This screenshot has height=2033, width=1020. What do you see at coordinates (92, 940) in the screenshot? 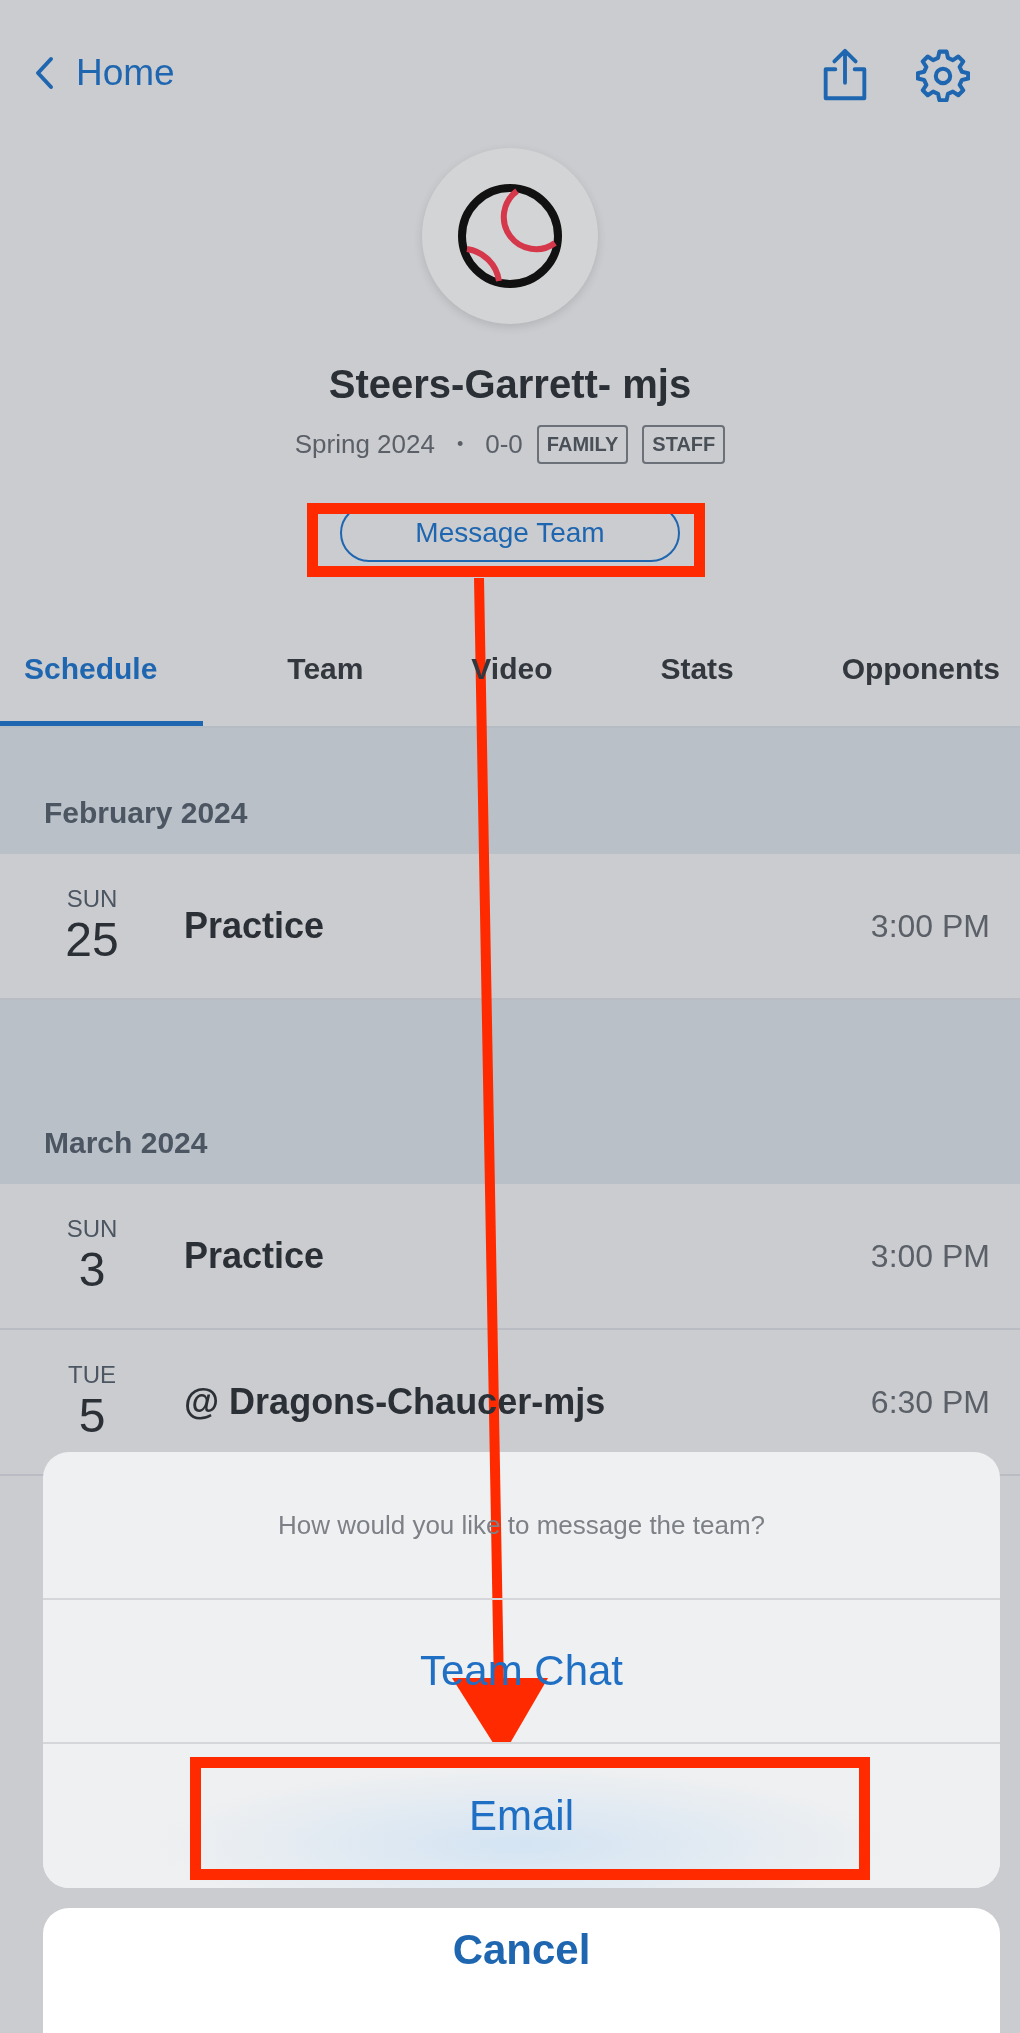
I see `day-number: 25` at bounding box center [92, 940].